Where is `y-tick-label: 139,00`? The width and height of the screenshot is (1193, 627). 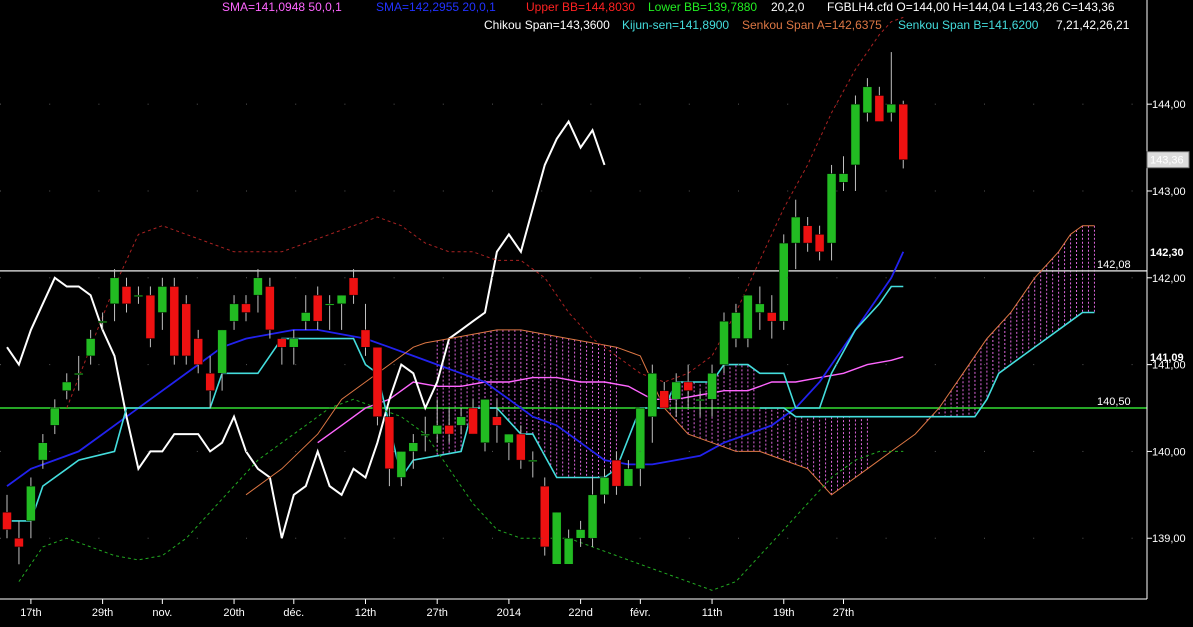 y-tick-label: 139,00 is located at coordinates (1169, 539).